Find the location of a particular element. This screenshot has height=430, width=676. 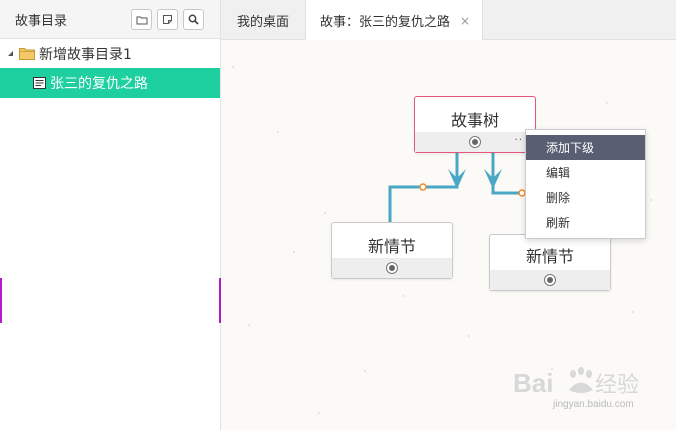

node-context-menu: 添加下级 编辑 删除 刷新 is located at coordinates (585, 184).